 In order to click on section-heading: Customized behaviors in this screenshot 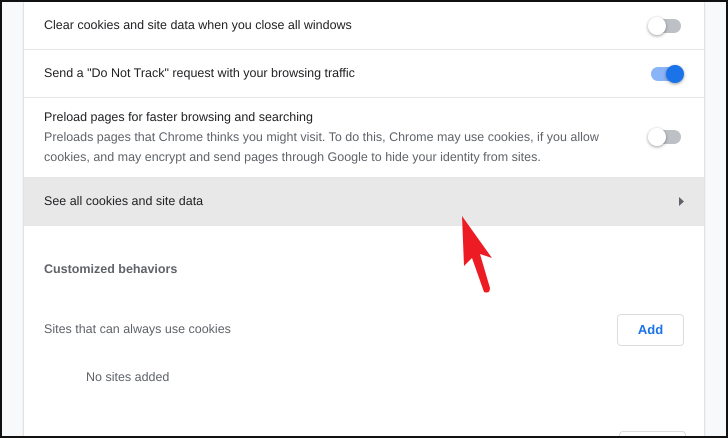, I will do `click(111, 269)`.